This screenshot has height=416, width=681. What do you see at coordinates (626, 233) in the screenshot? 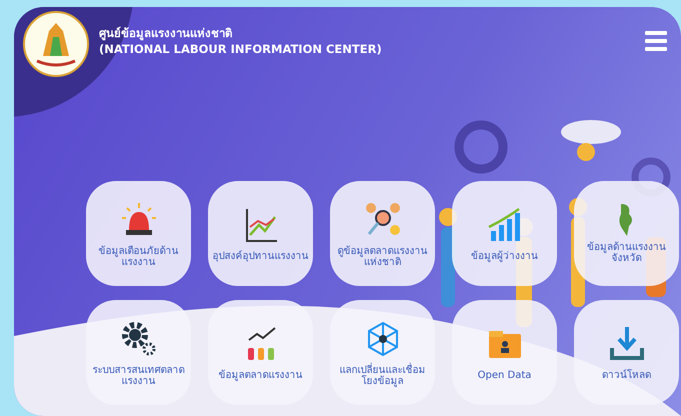
I see `menu-tile: ข้อมูลด้านแรงงานจังหวัด` at bounding box center [626, 233].